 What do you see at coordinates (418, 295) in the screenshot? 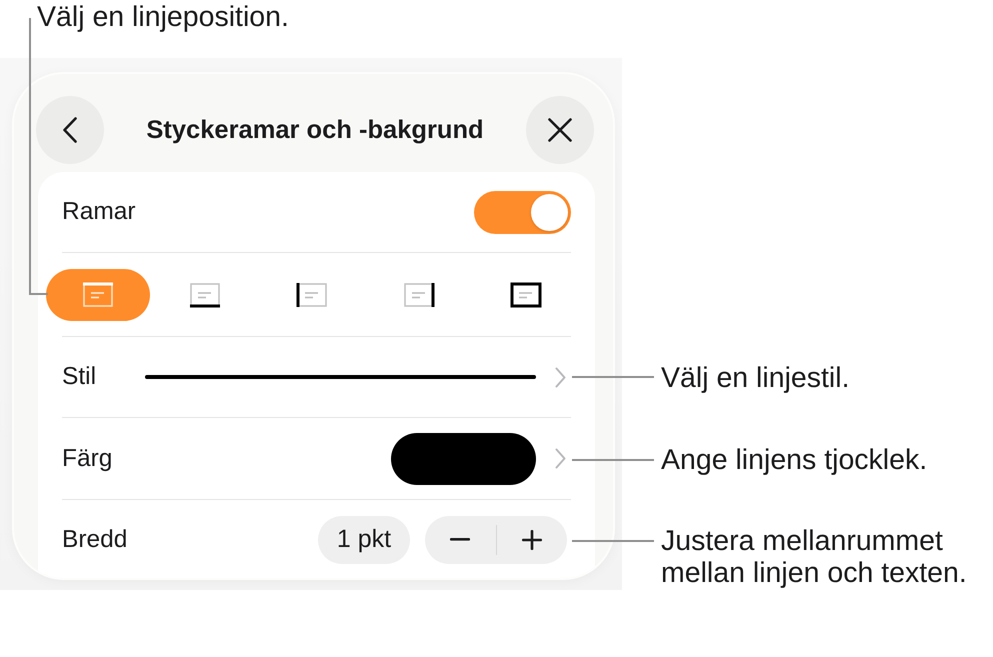
I see `right-border-icon` at bounding box center [418, 295].